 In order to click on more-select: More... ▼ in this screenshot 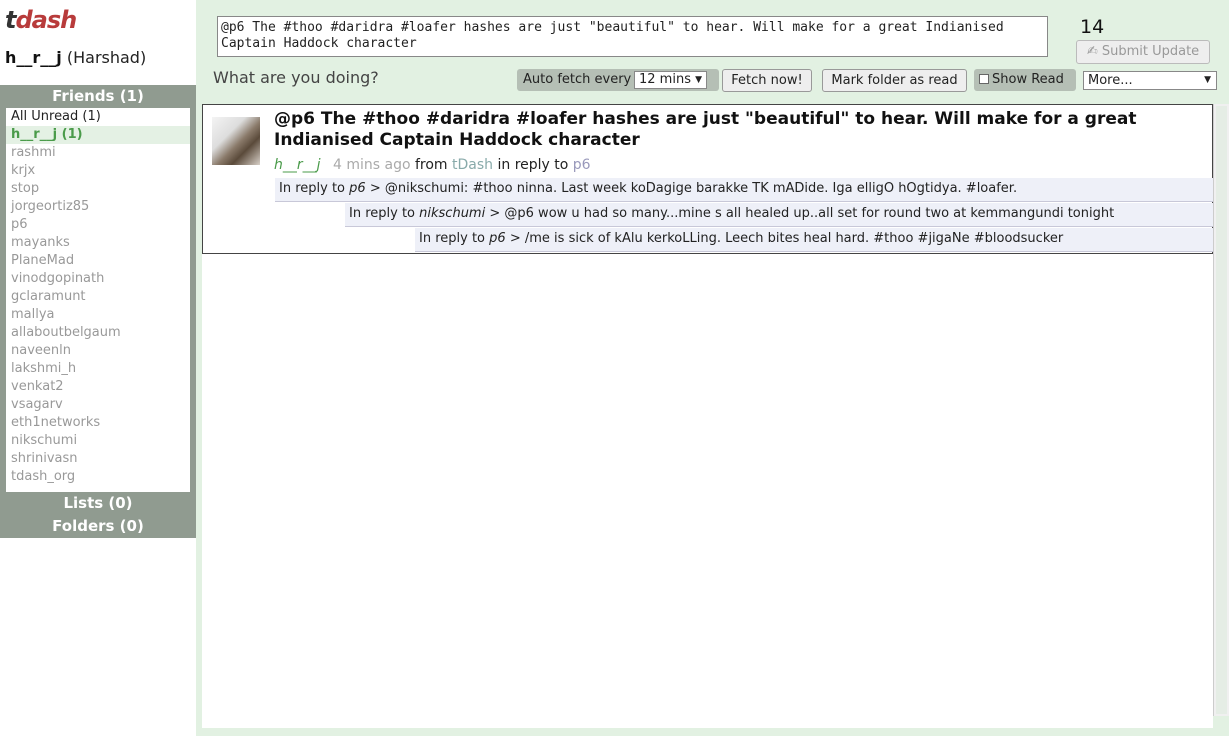, I will do `click(1150, 80)`.